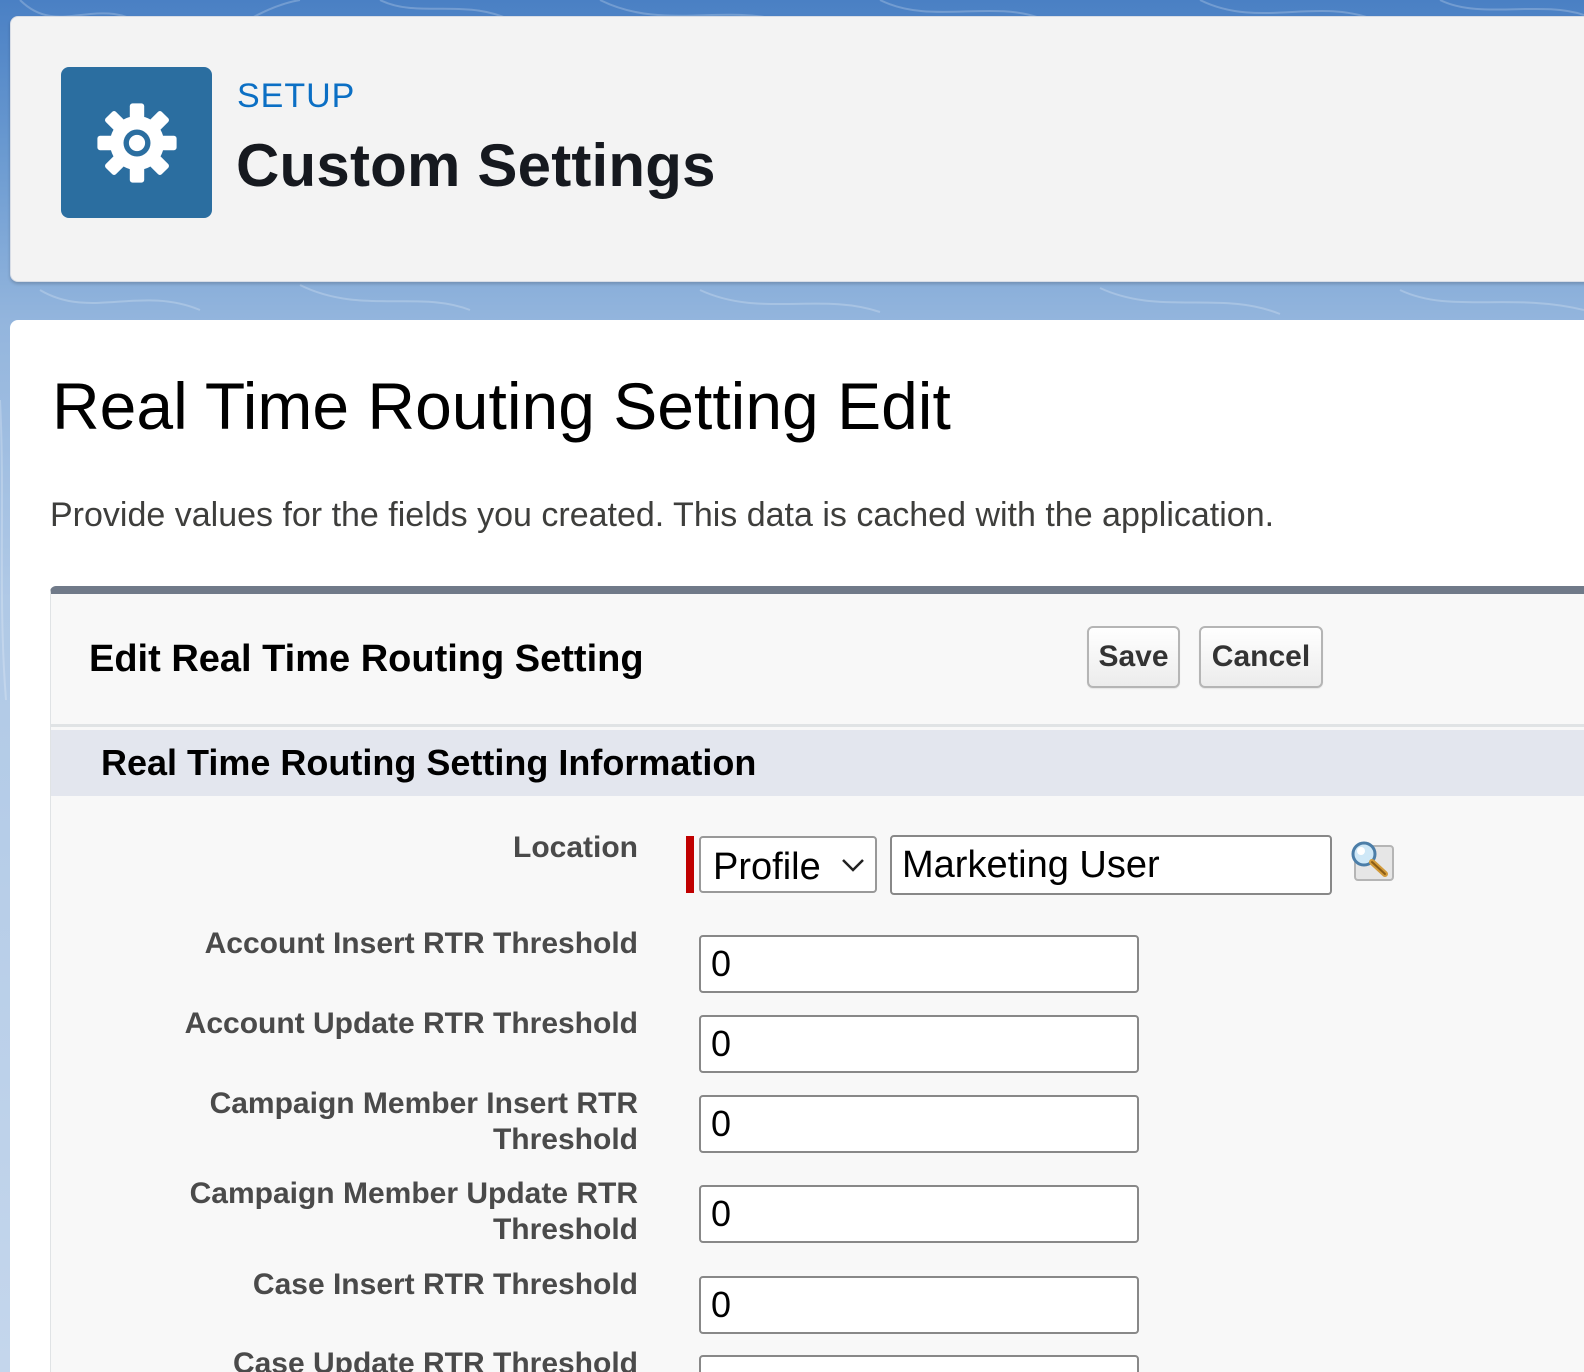 The image size is (1584, 1372). Describe the element at coordinates (136, 142) in the screenshot. I see `gear-icon` at that location.